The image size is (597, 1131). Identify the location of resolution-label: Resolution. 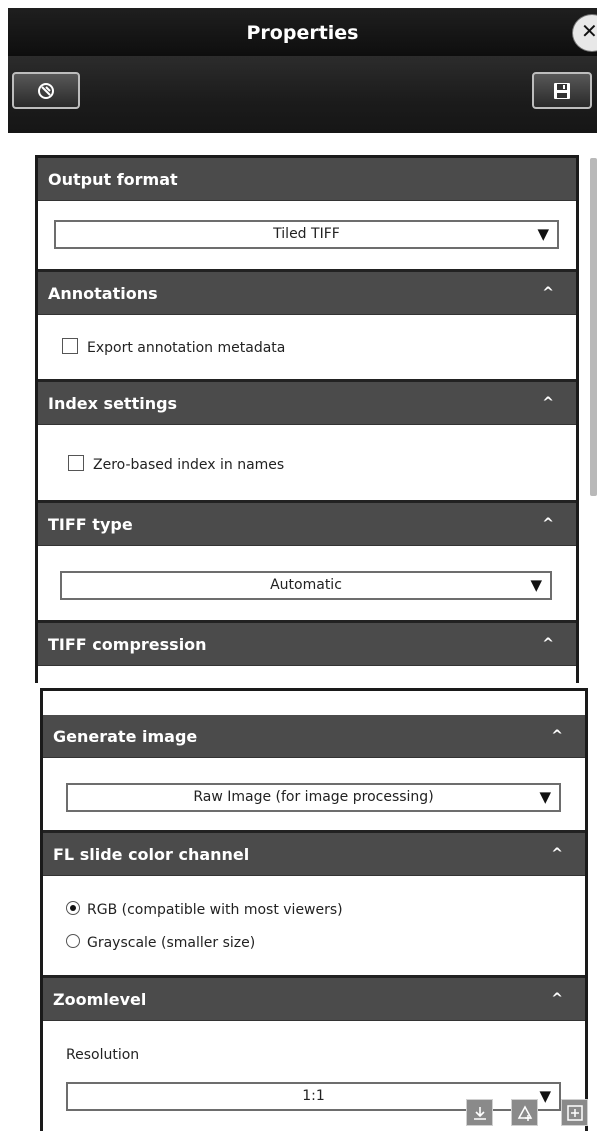
(103, 1055).